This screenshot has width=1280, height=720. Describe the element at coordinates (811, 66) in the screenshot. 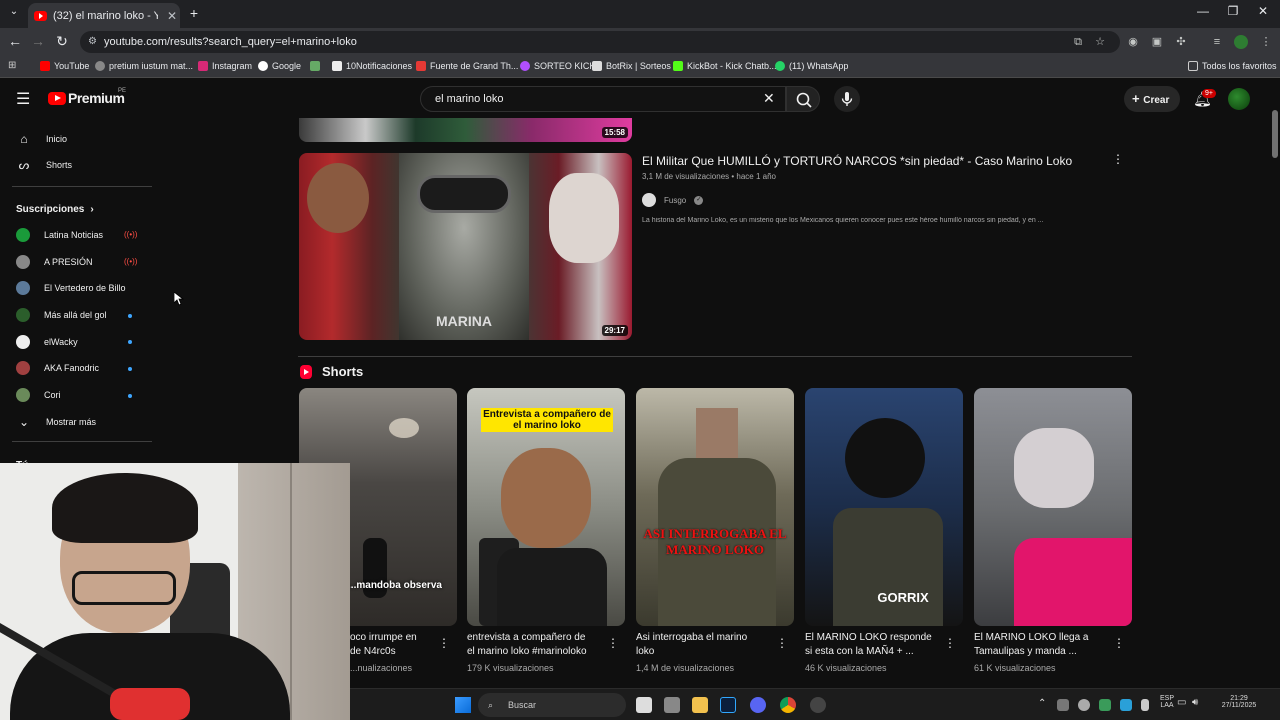

I see `bookmark-whatsapp: (11) WhatsApp` at that location.